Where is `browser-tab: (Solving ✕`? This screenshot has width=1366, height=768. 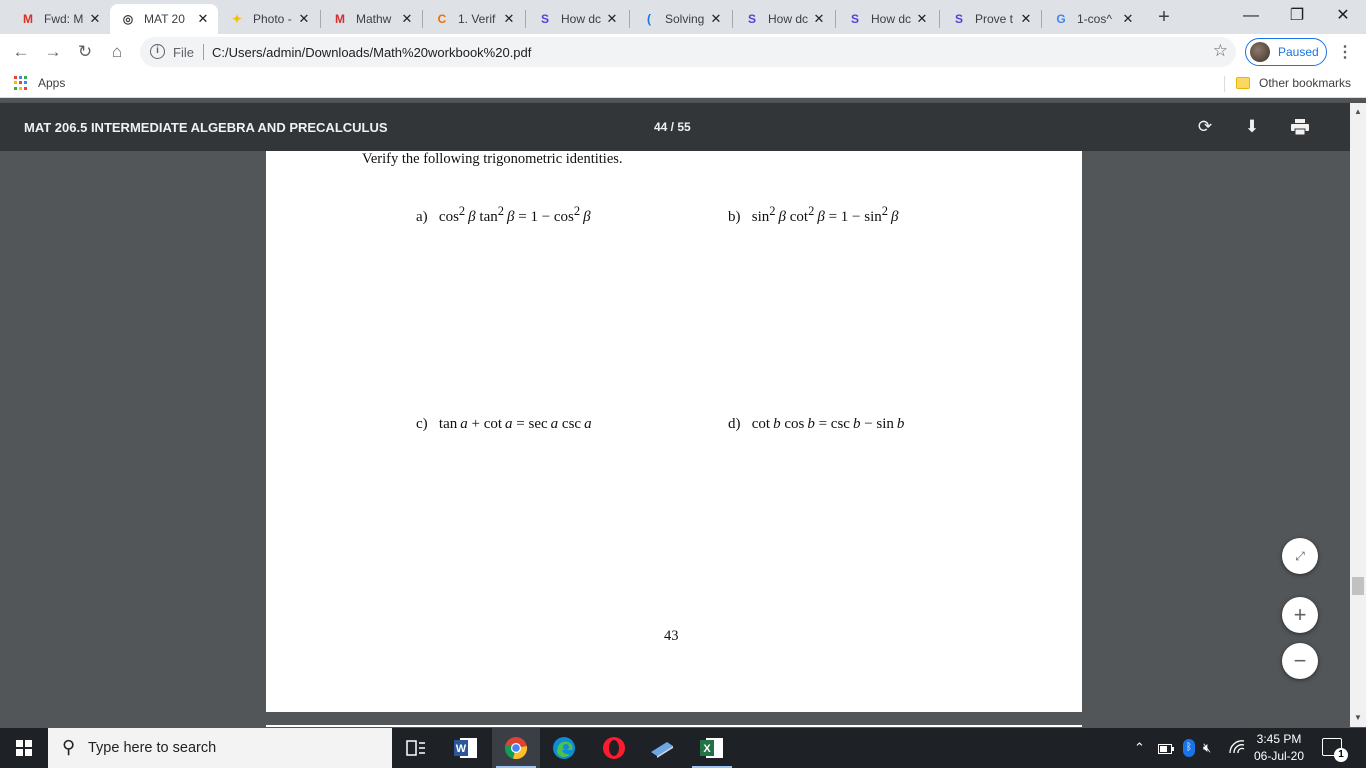 browser-tab: (Solving ✕ is located at coordinates (681, 19).